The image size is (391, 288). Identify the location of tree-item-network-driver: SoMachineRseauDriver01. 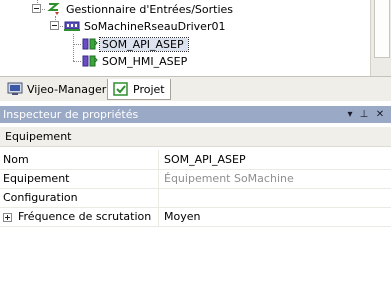
(144, 26).